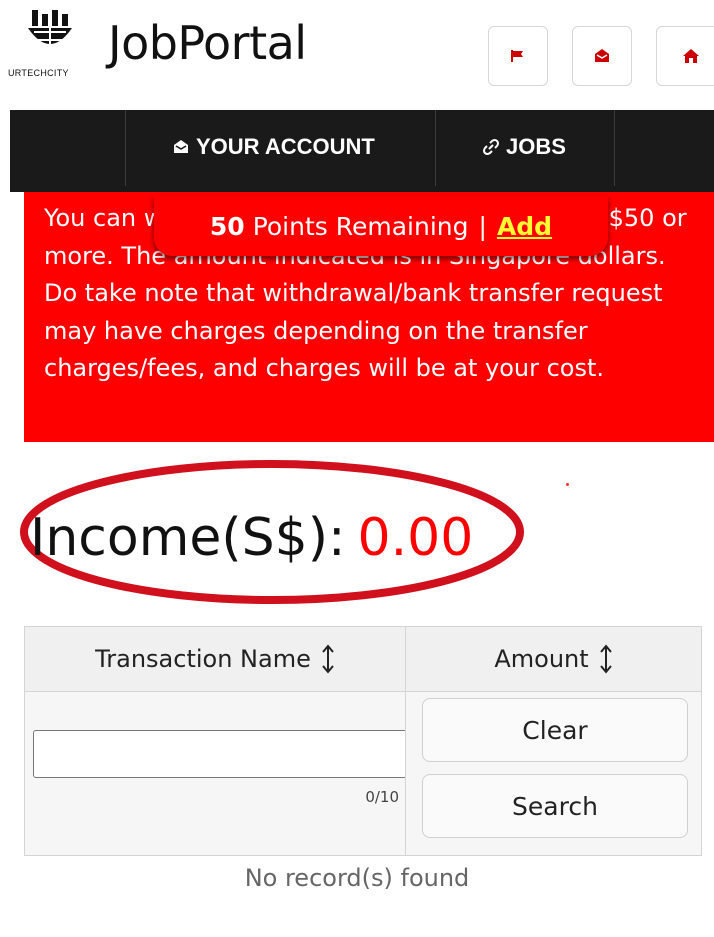 This screenshot has height=937, width=714. I want to click on main-navbar: YOUR ACCOUNT JOBS, so click(362, 151).